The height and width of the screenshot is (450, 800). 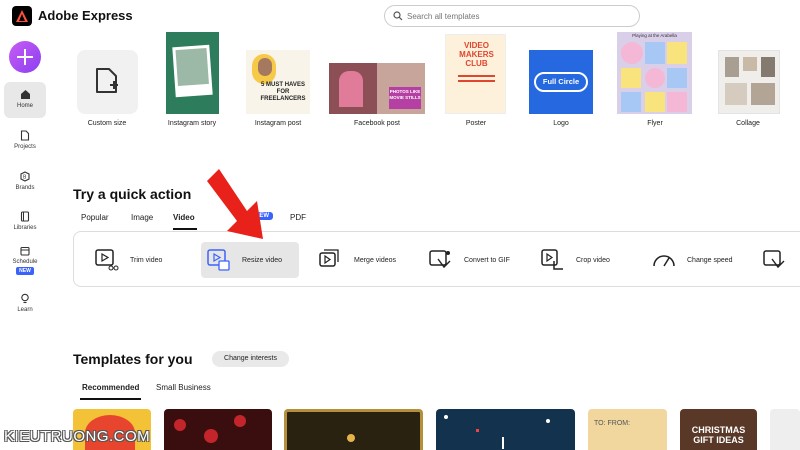 I want to click on file-icon, so click(x=25, y=135).